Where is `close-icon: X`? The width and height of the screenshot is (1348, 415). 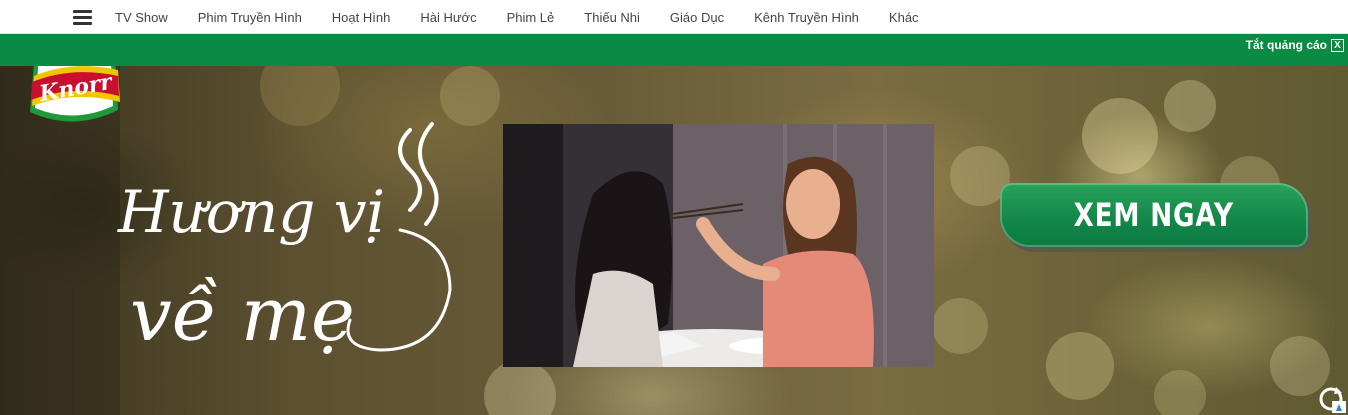 close-icon: X is located at coordinates (1337, 45).